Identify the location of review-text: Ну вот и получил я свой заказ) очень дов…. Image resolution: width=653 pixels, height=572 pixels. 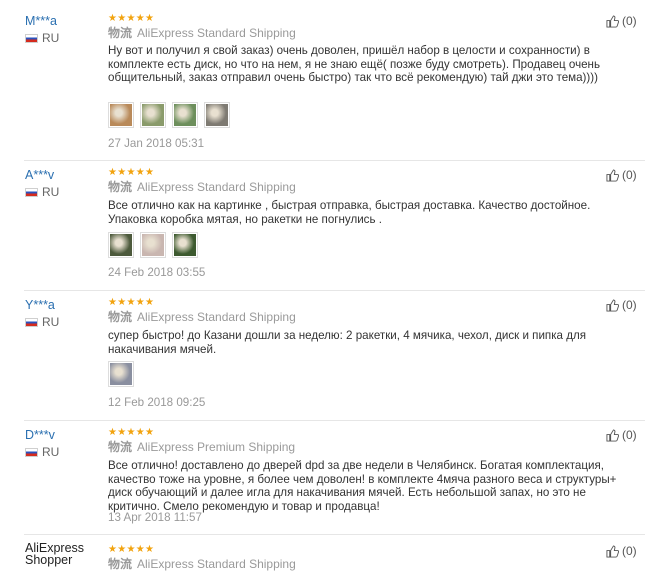
(354, 64).